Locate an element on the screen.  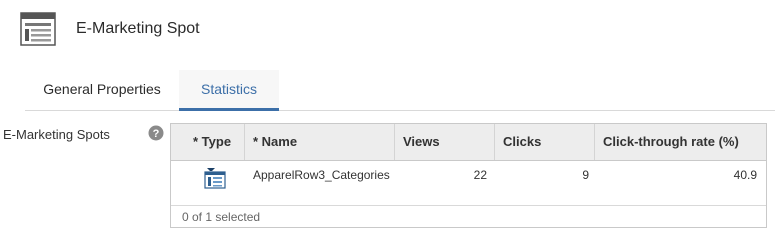
tab-general-properties: General Properties is located at coordinates (102, 89).